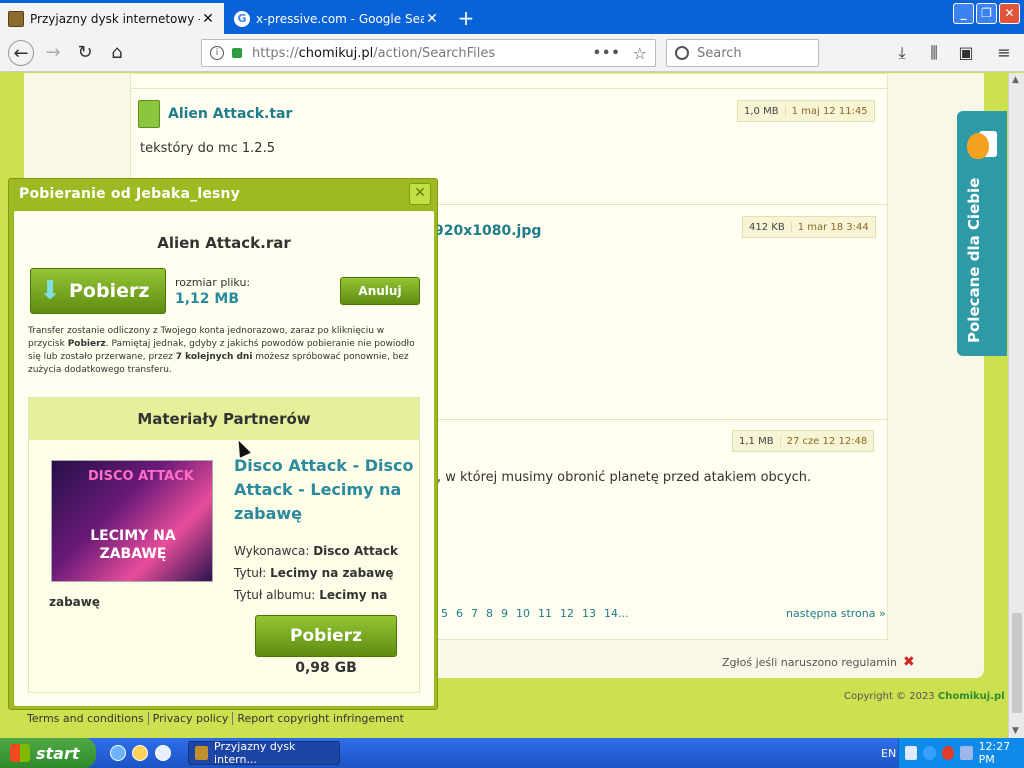 This screenshot has height=768, width=1024. I want to click on search-input: Search, so click(742, 53).